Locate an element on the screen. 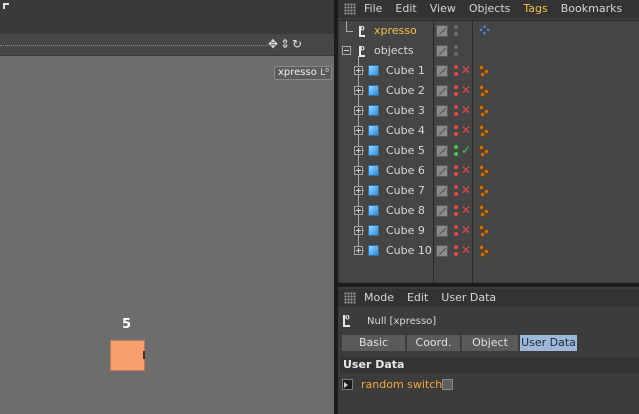 This screenshot has height=414, width=639. object-row-cube: Cube 5 ✓ is located at coordinates (489, 151).